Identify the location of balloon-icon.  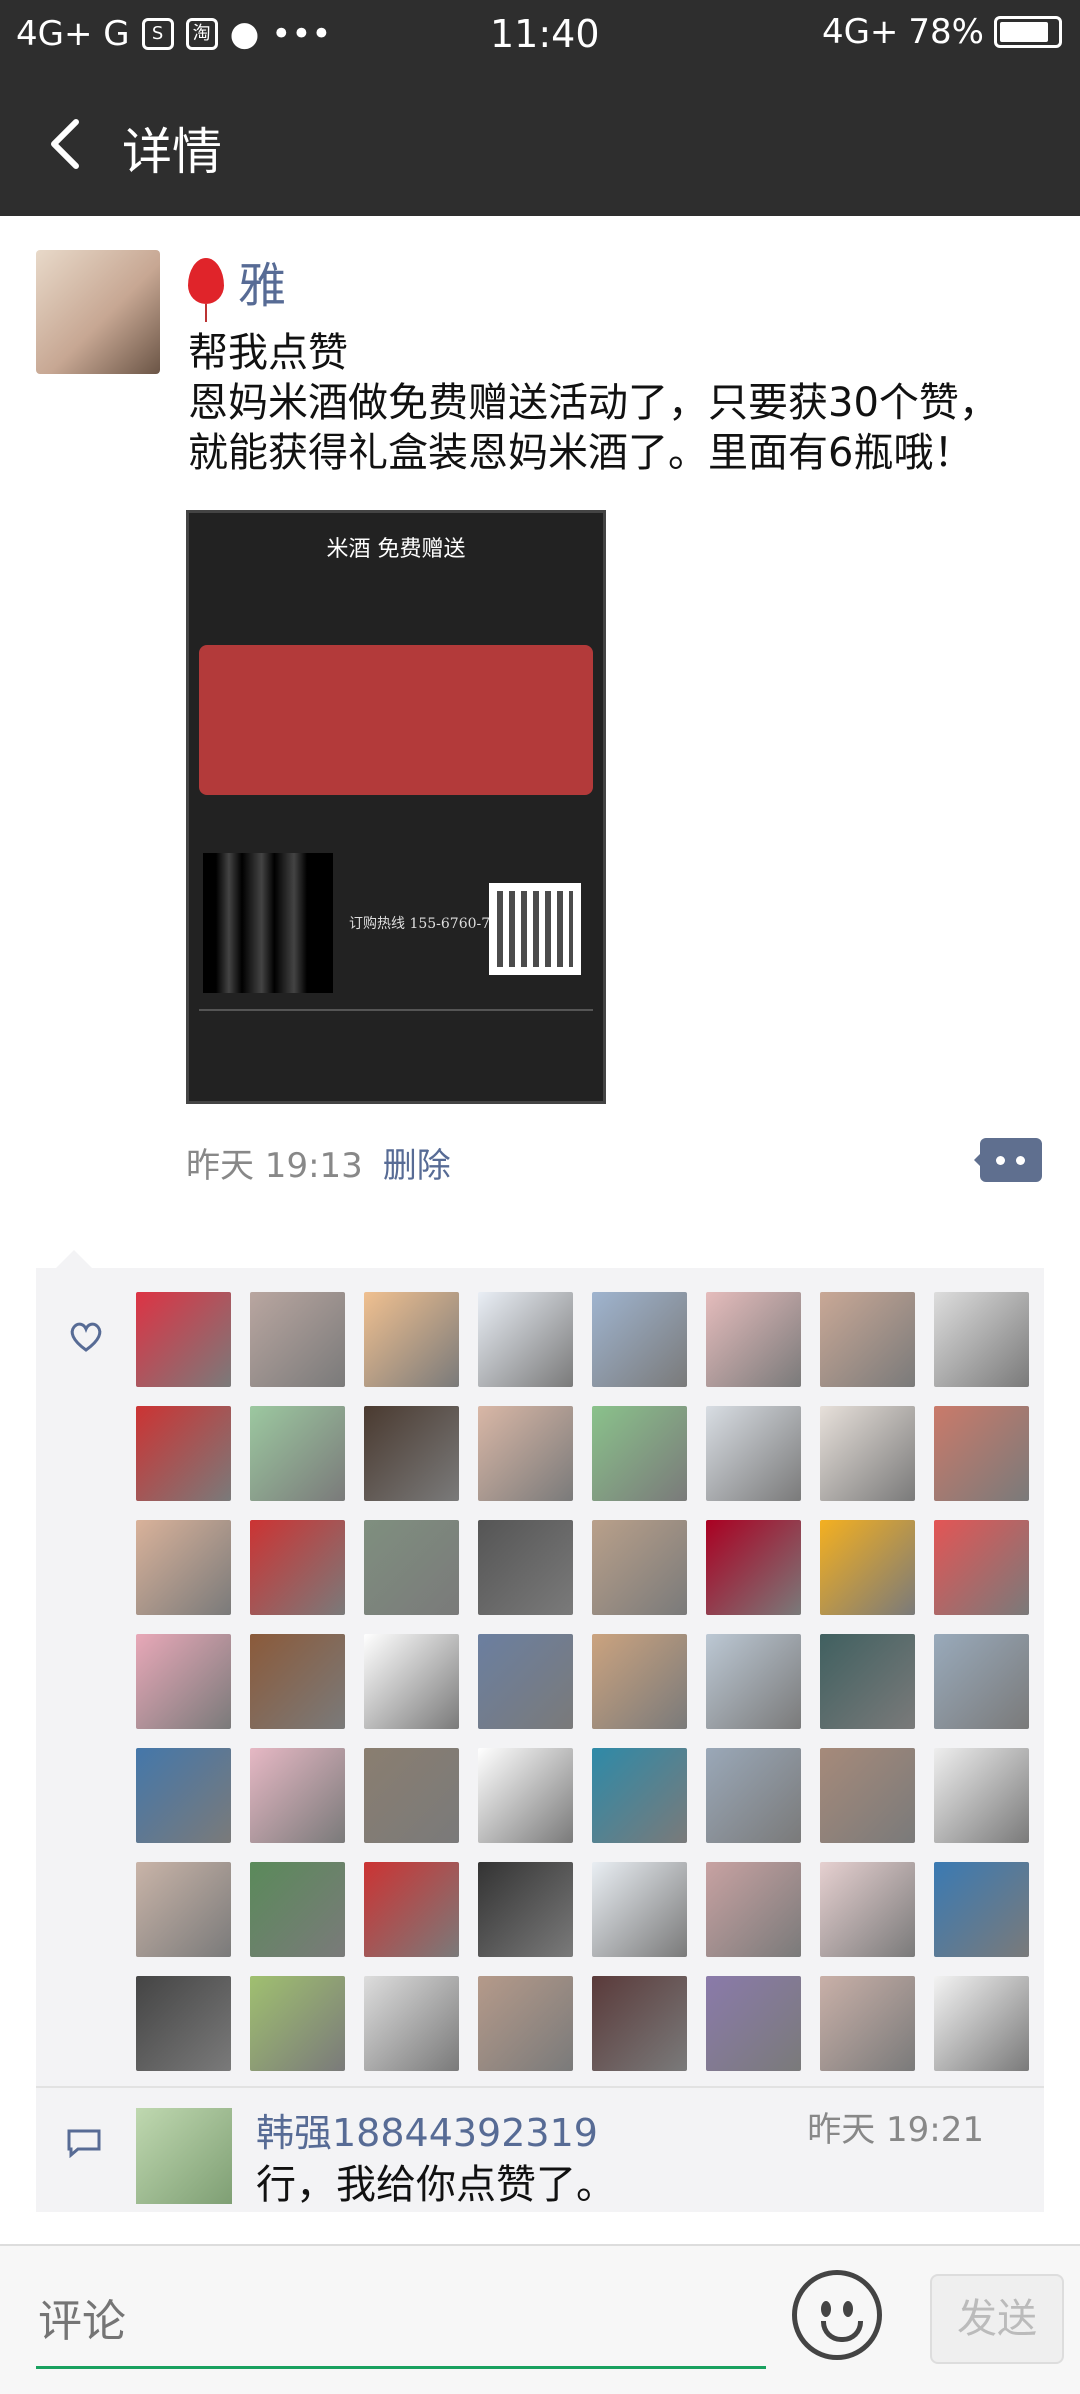
(206, 290).